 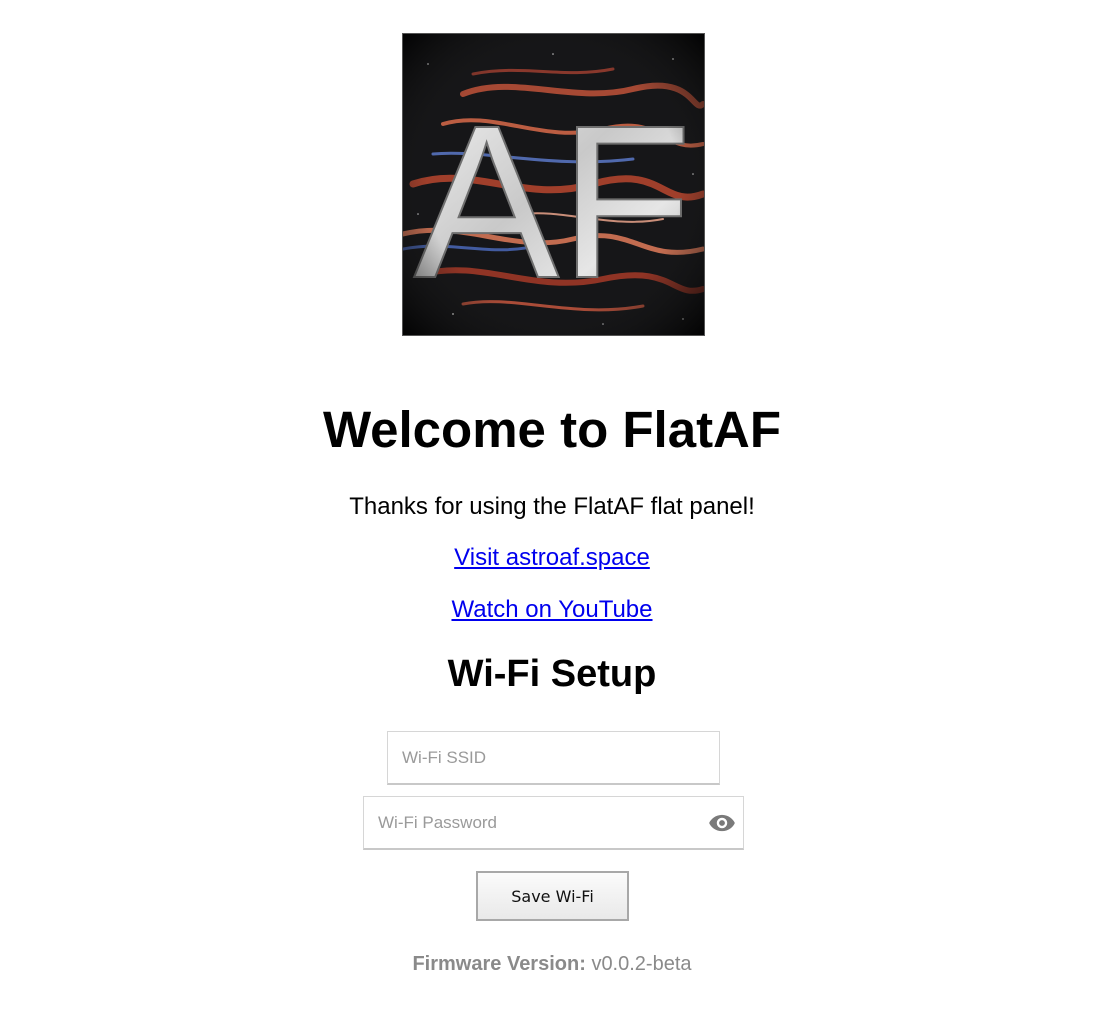 I want to click on firmware-version: Firmware Version: v0.0.2-beta, so click(x=552, y=964).